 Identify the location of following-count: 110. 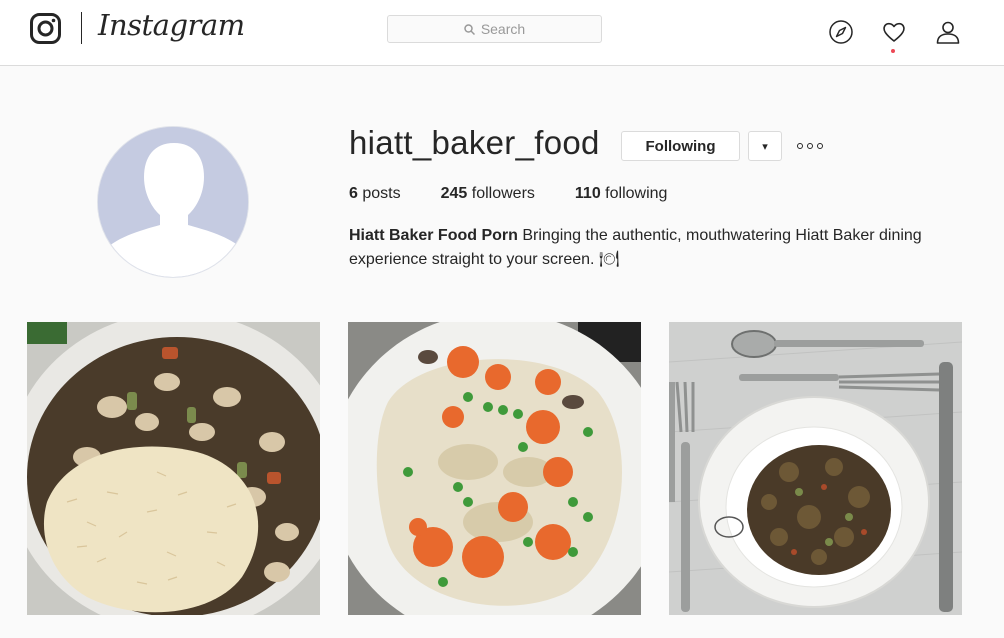
(587, 193).